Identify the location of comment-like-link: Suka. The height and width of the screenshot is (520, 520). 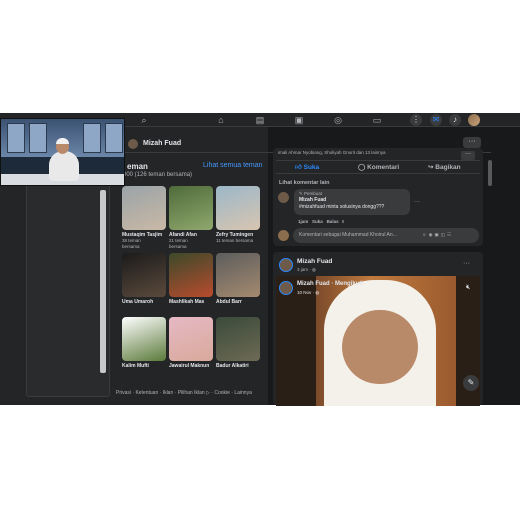
(317, 221).